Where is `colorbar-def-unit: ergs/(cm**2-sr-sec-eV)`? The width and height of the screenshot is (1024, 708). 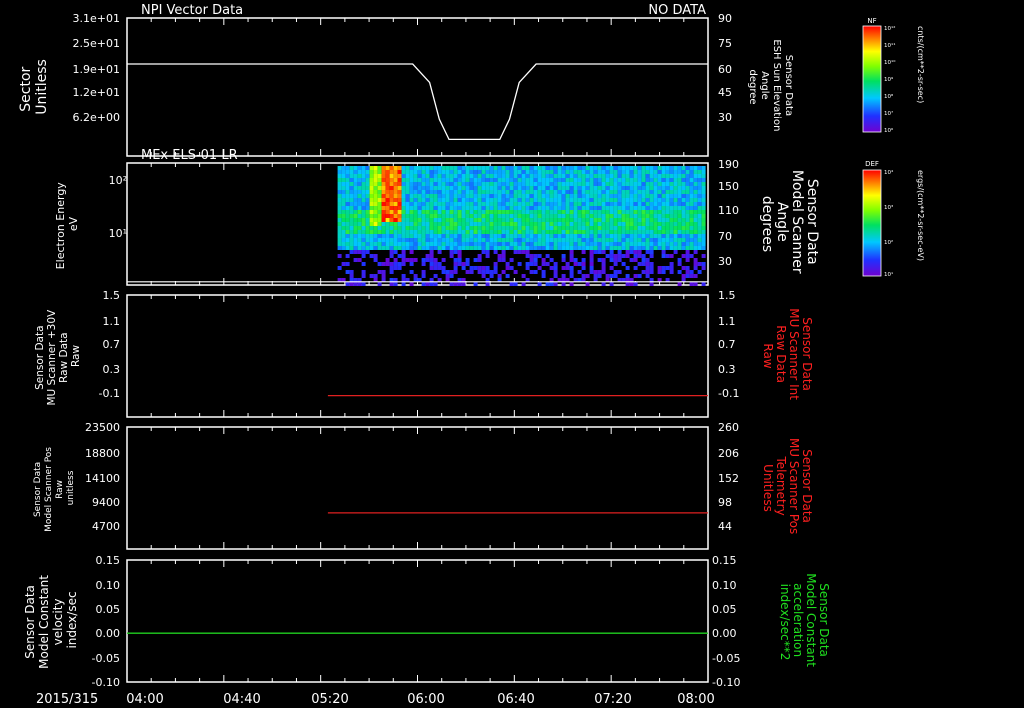 colorbar-def-unit: ergs/(cm**2-sr-sec-eV) is located at coordinates (920, 215).